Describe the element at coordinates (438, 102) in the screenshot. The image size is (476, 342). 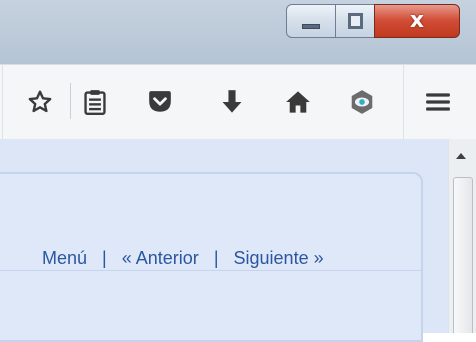
I see `hamburger-menu-icon` at that location.